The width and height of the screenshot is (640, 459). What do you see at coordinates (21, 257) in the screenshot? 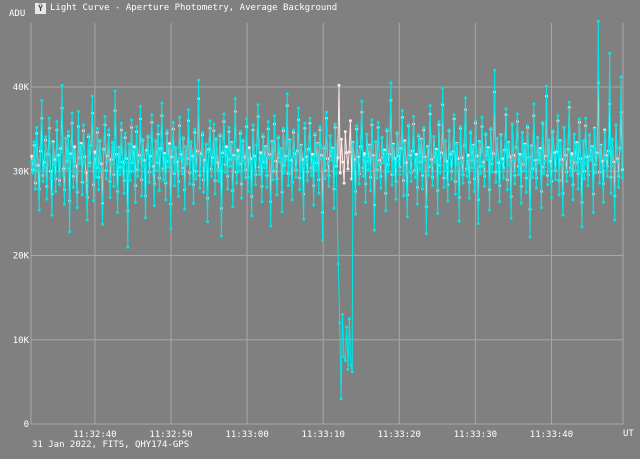
I see `y-tick-label: 20K` at bounding box center [21, 257].